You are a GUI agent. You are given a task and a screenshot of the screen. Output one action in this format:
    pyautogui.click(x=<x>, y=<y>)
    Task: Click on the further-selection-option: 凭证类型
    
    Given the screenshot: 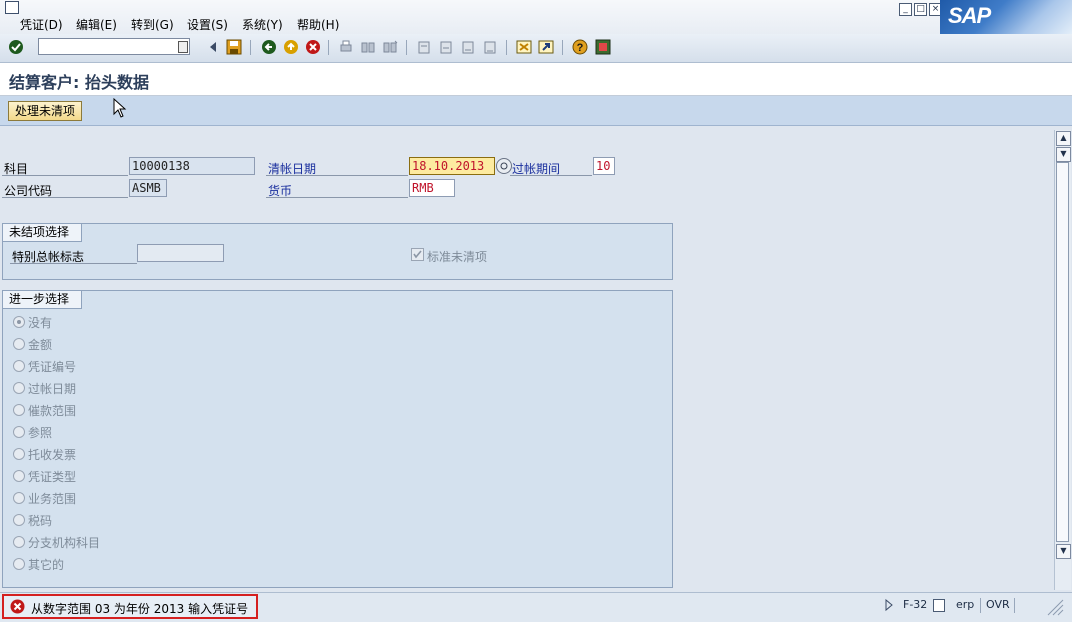 What is the action you would take?
    pyautogui.click(x=44, y=476)
    